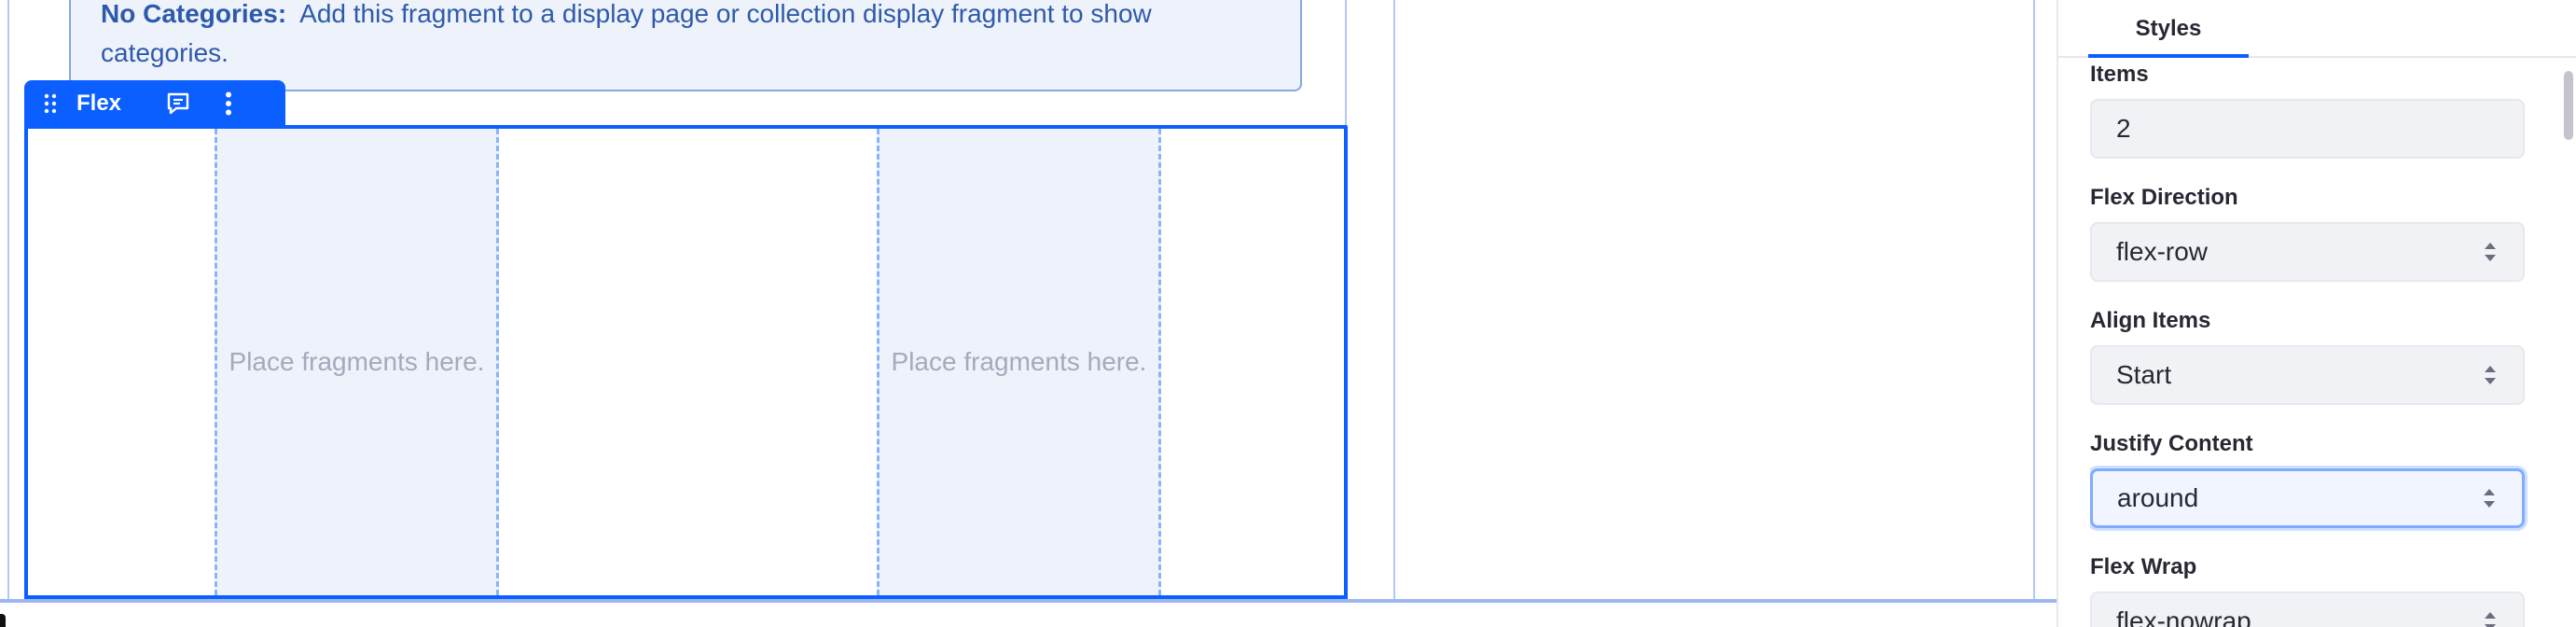 The image size is (2576, 627). What do you see at coordinates (99, 103) in the screenshot?
I see `fragment-name: Flex` at bounding box center [99, 103].